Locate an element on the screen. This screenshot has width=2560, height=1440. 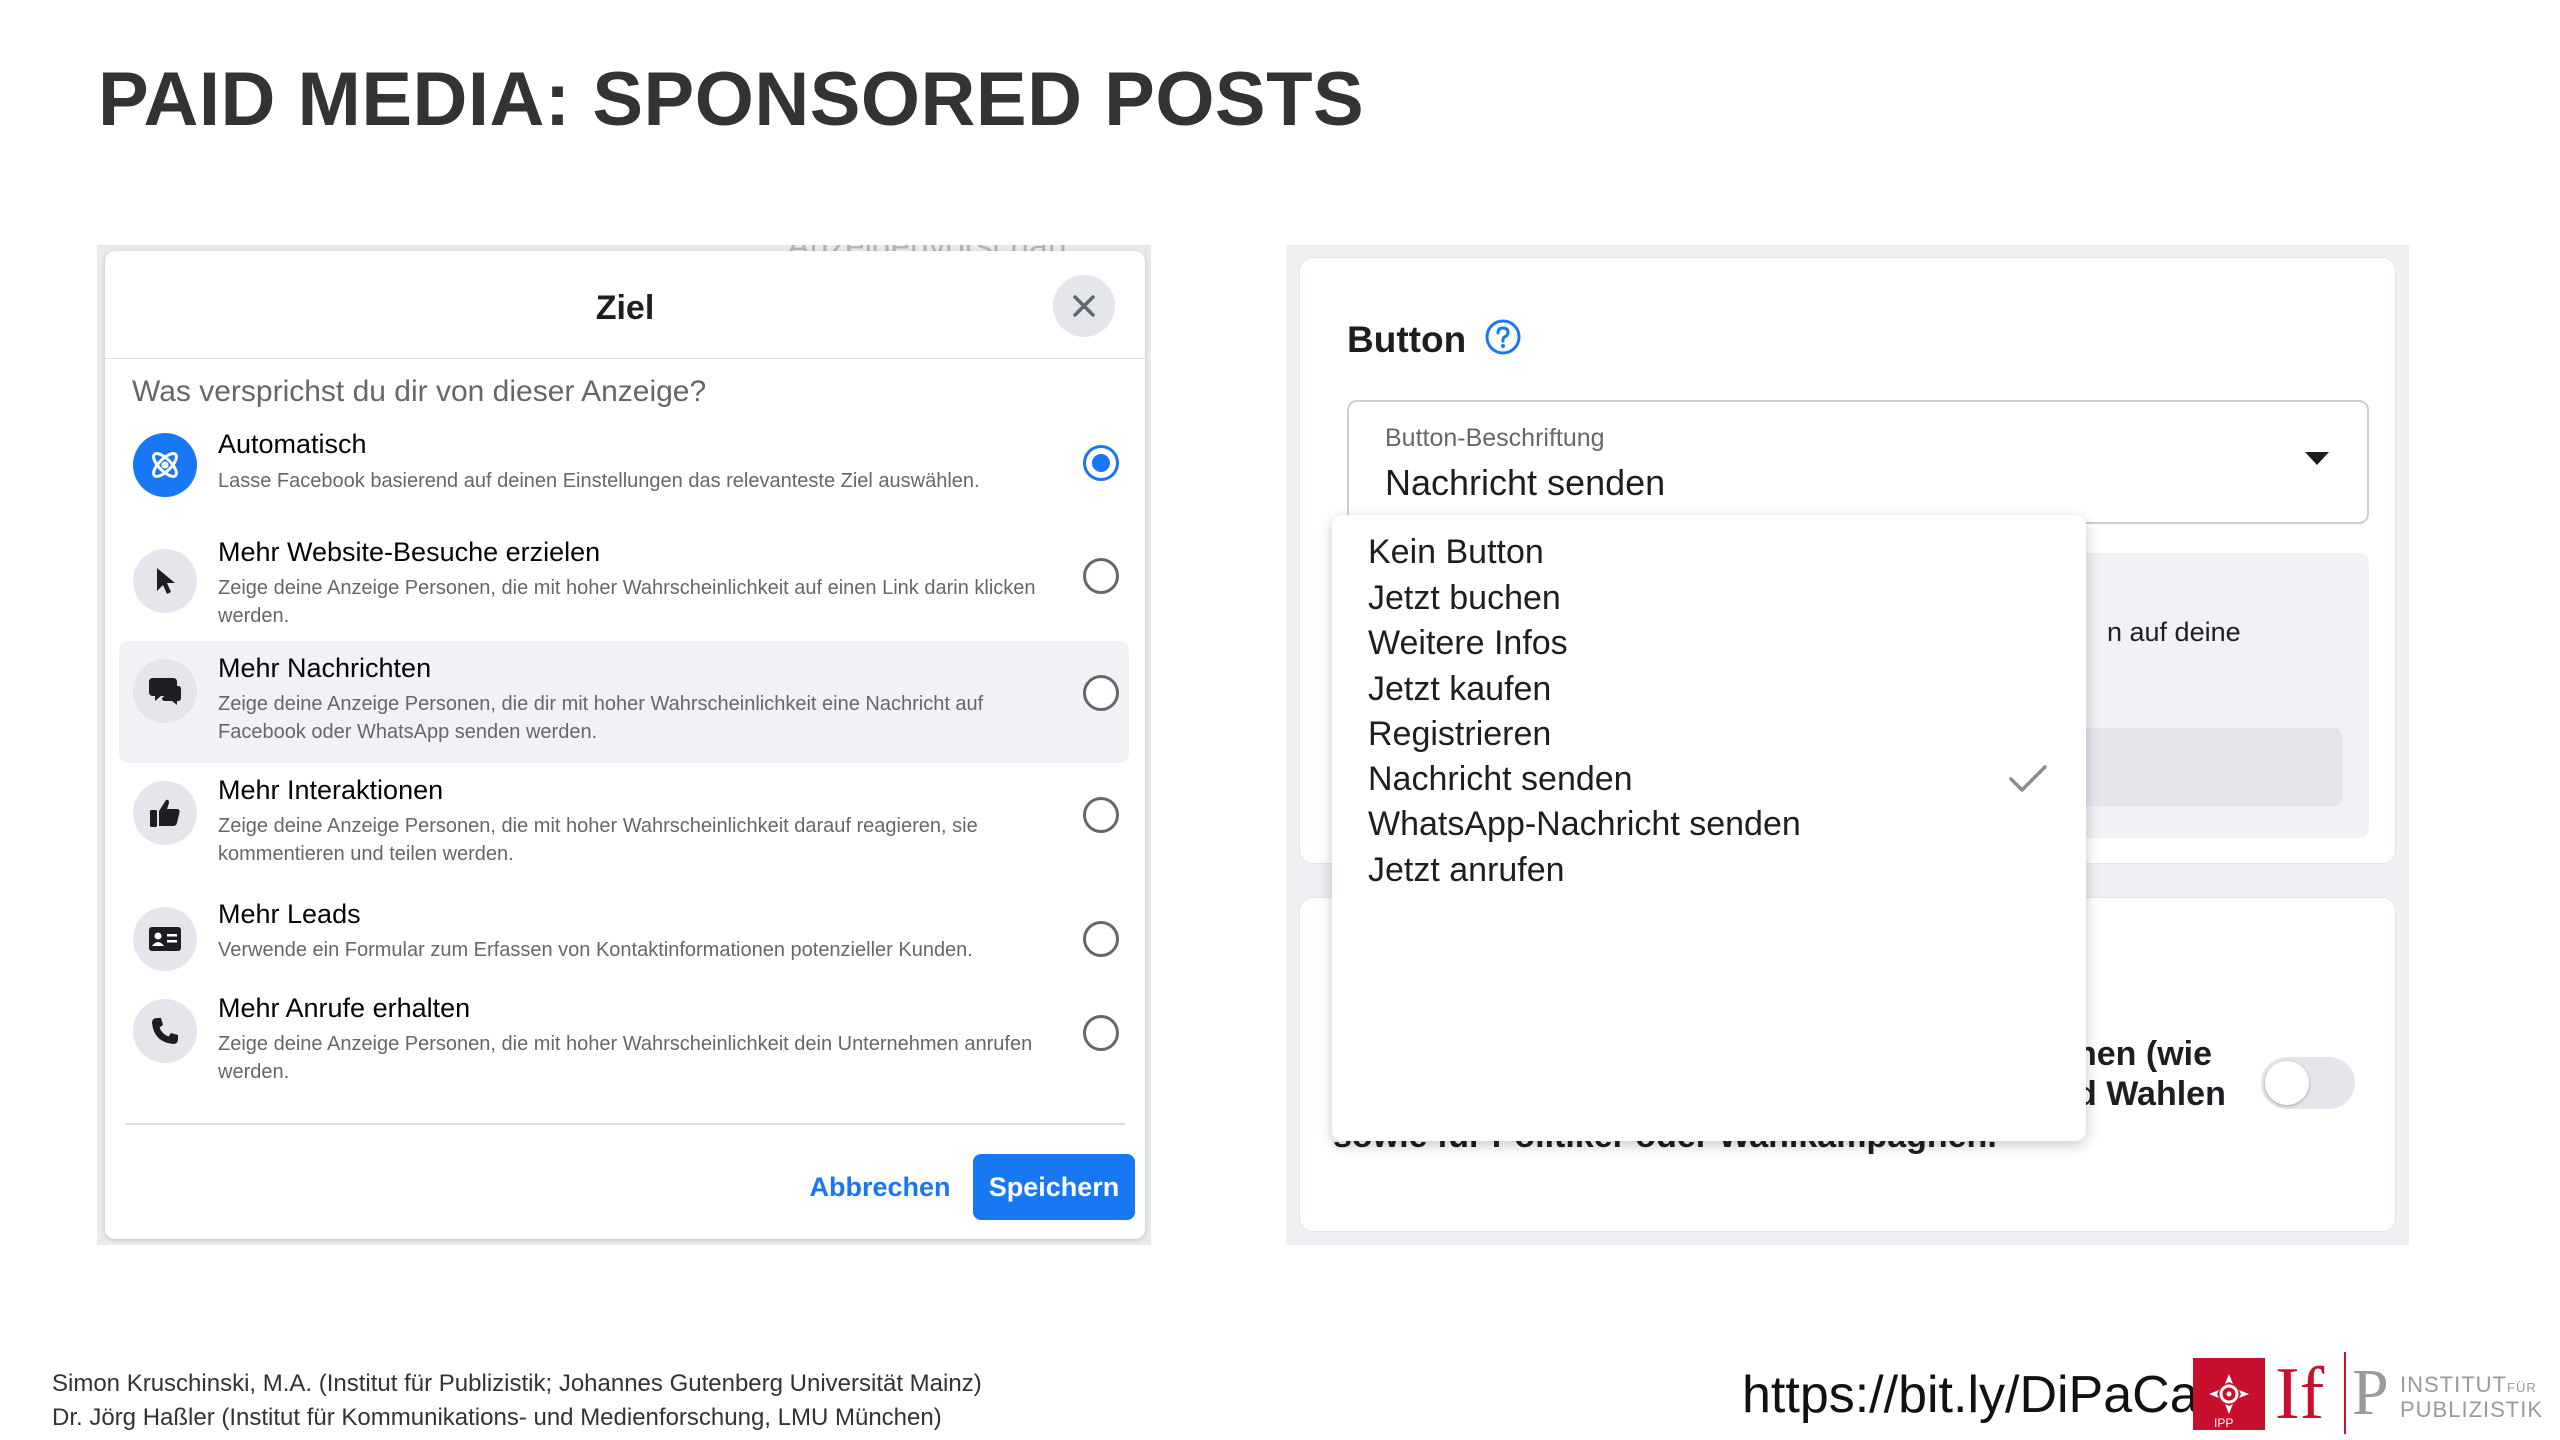
institute-line-2: PUBLIZISTIK is located at coordinates (2472, 1409).